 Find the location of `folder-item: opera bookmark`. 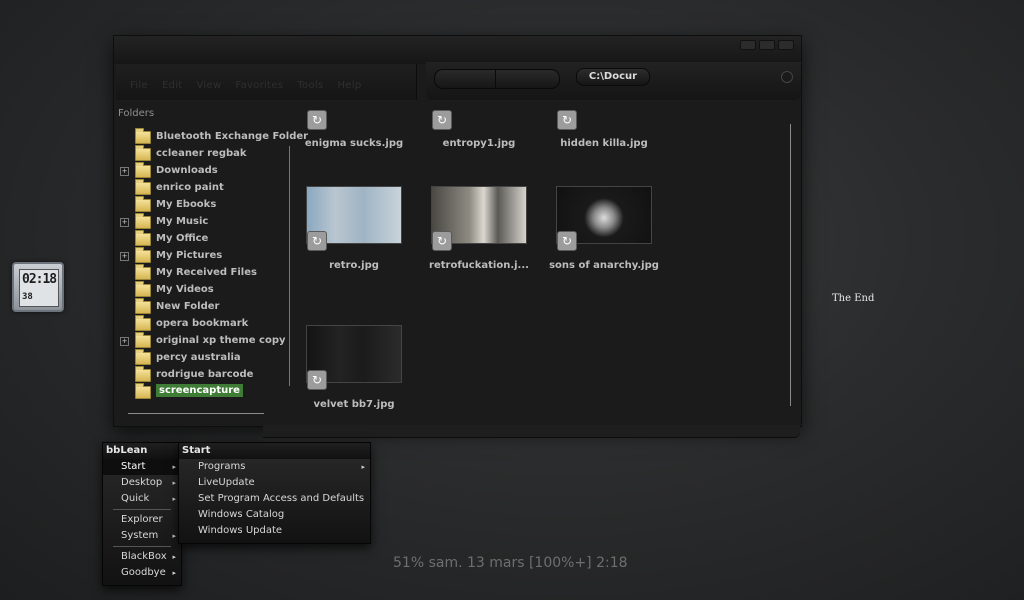

folder-item: opera bookmark is located at coordinates (203, 324).